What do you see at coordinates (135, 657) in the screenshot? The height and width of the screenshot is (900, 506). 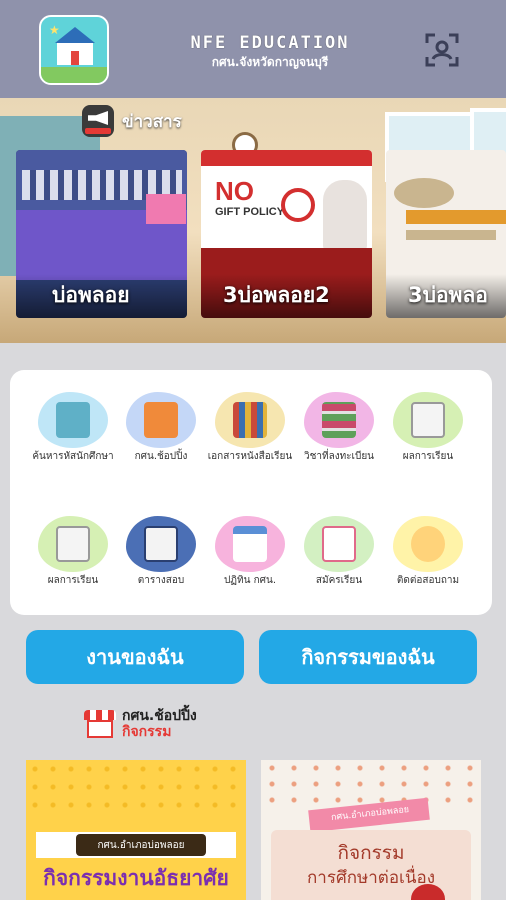 I see `my-work-button: งานของฉัน` at bounding box center [135, 657].